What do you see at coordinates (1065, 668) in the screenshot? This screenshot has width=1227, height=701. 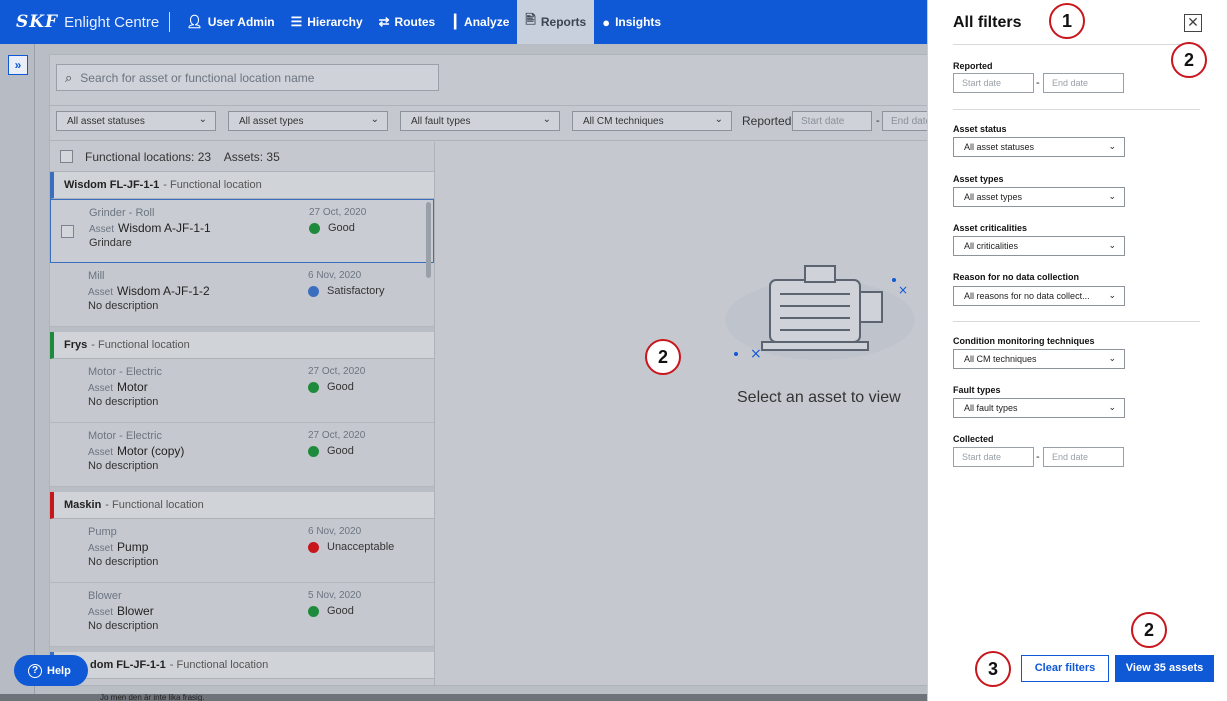 I see `clear-filters-button: Clear filters` at bounding box center [1065, 668].